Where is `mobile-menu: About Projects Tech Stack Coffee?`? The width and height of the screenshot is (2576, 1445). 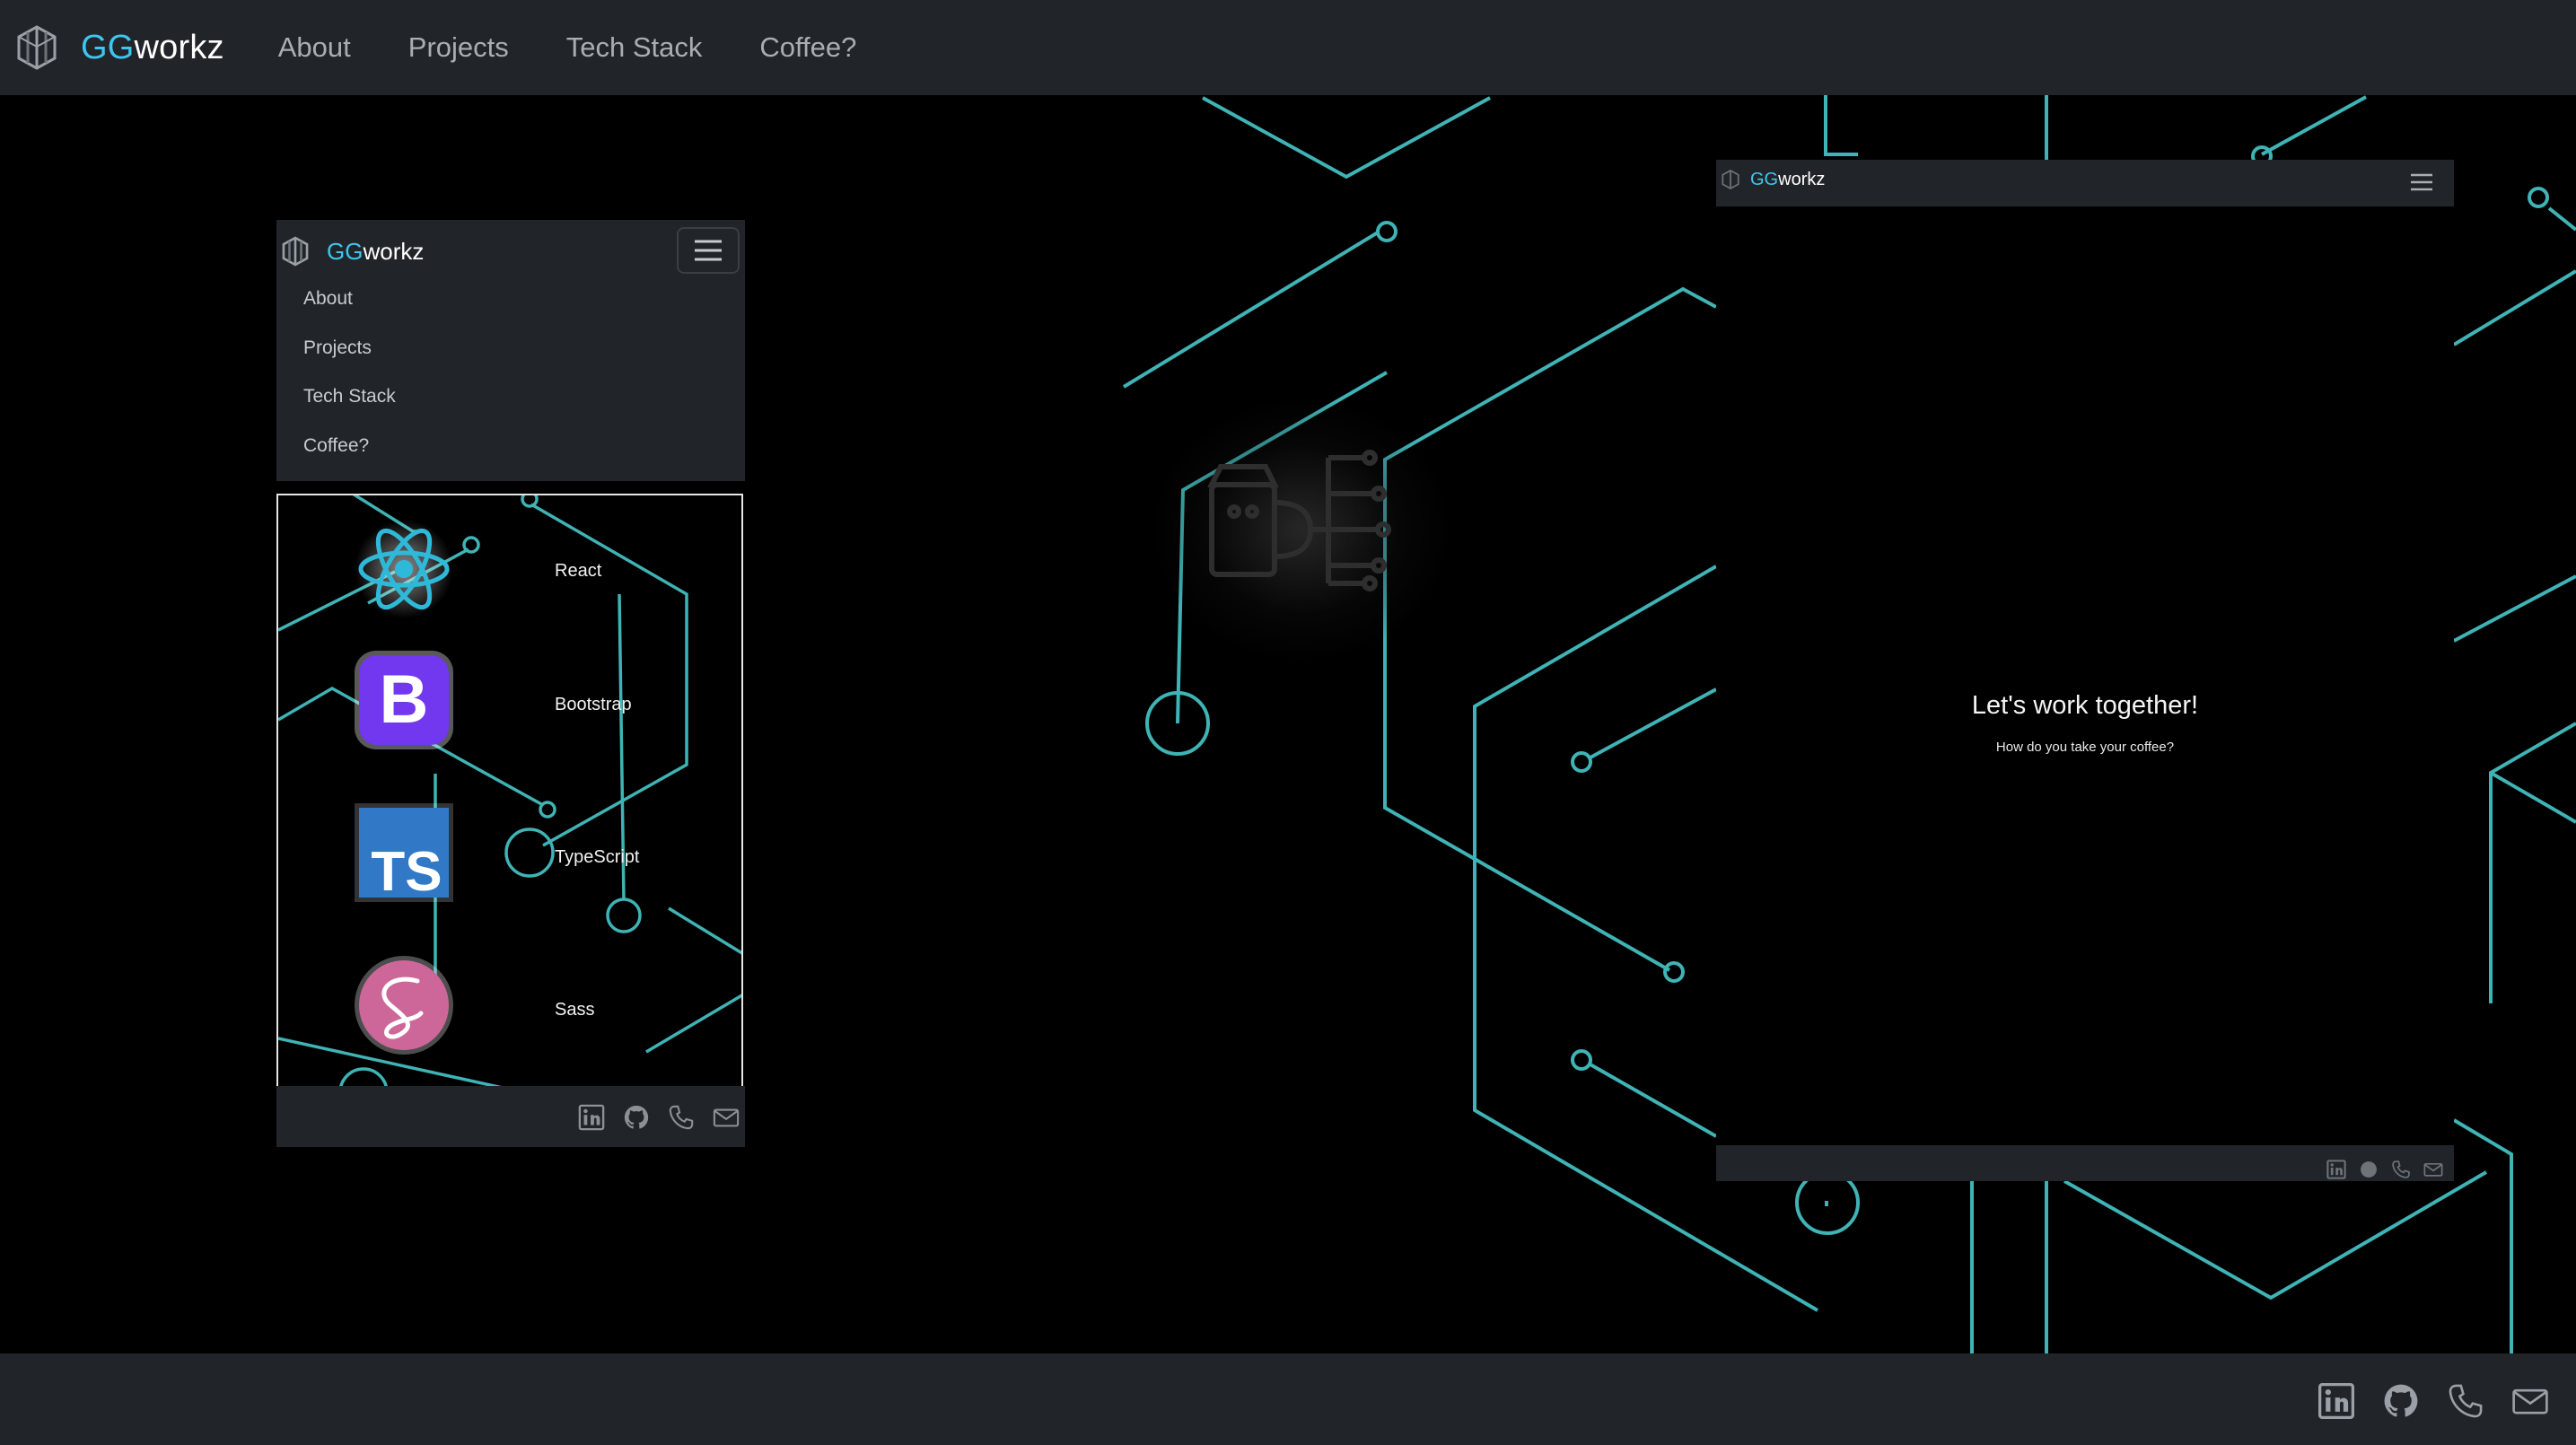 mobile-menu: About Projects Tech Stack Coffee? is located at coordinates (349, 386).